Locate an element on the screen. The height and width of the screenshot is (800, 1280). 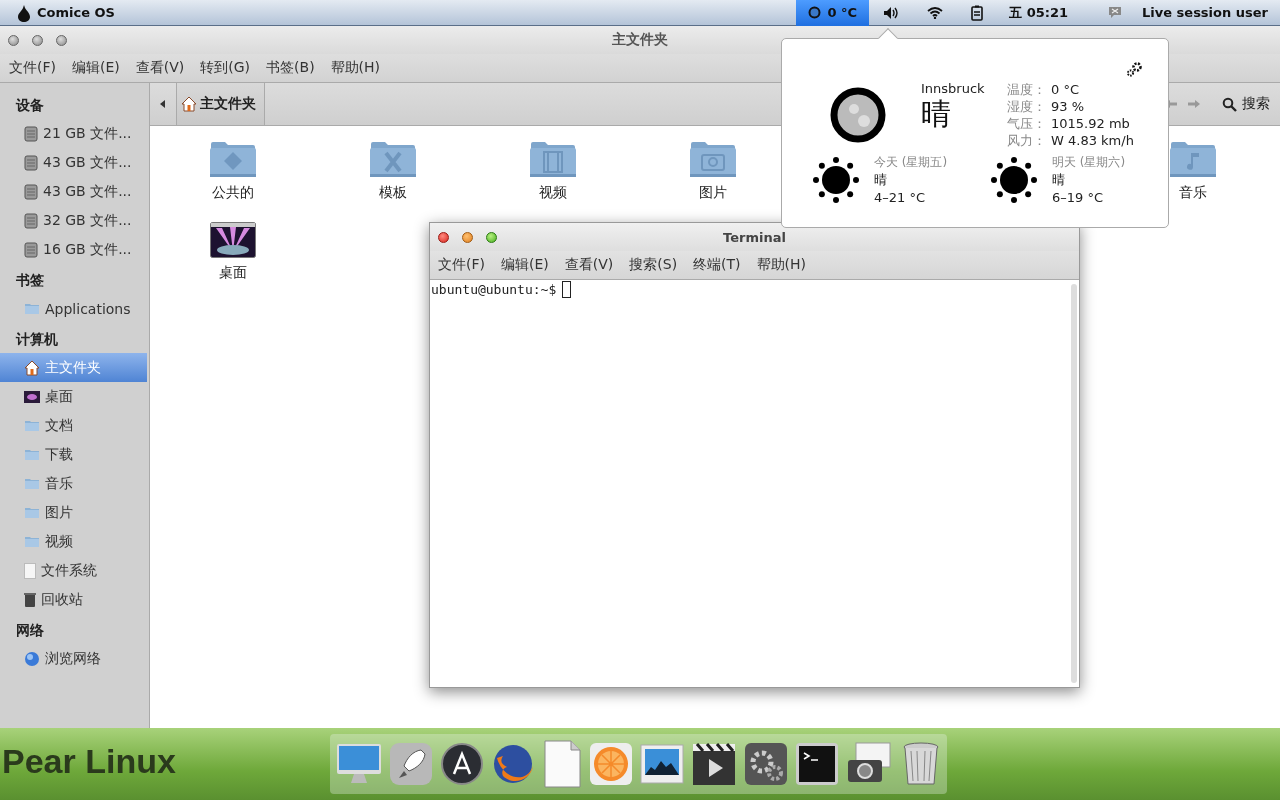
menu-item: 书签(B) is located at coordinates (290, 68).